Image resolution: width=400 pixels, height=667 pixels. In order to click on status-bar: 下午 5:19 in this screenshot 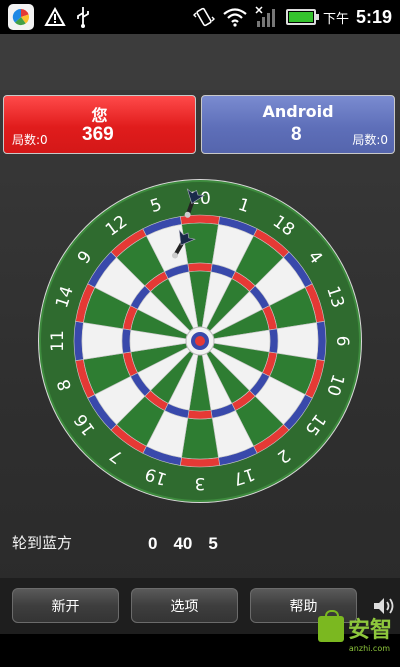, I will do `click(200, 17)`.